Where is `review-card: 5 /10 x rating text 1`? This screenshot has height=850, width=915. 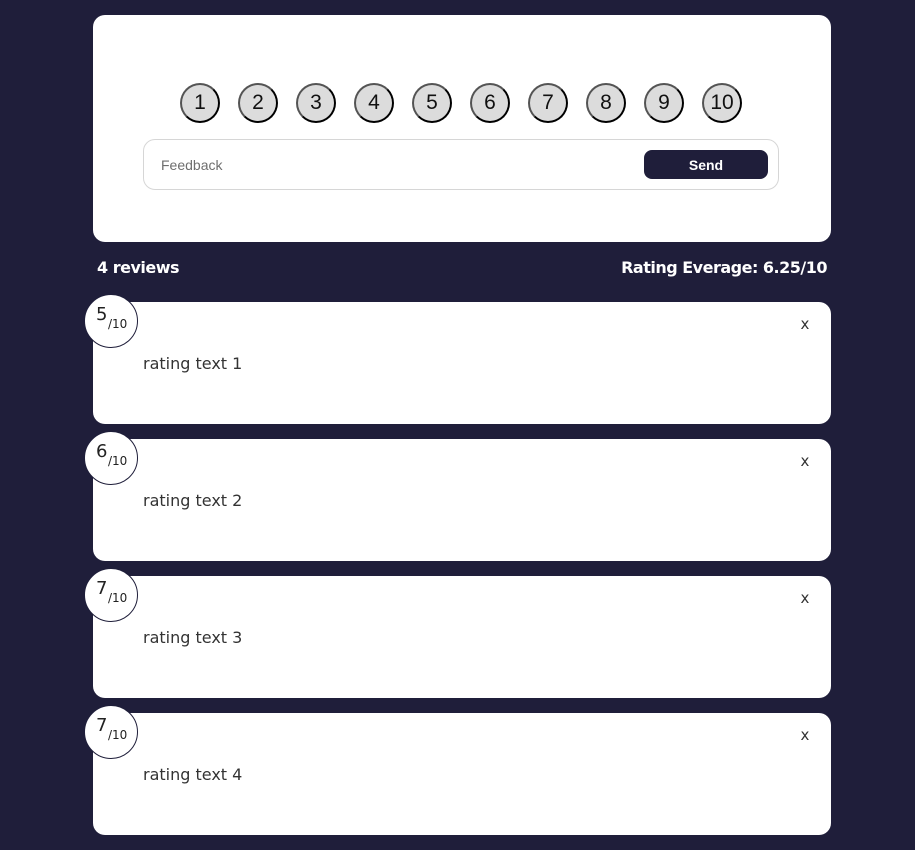
review-card: 5 /10 x rating text 1 is located at coordinates (457, 359).